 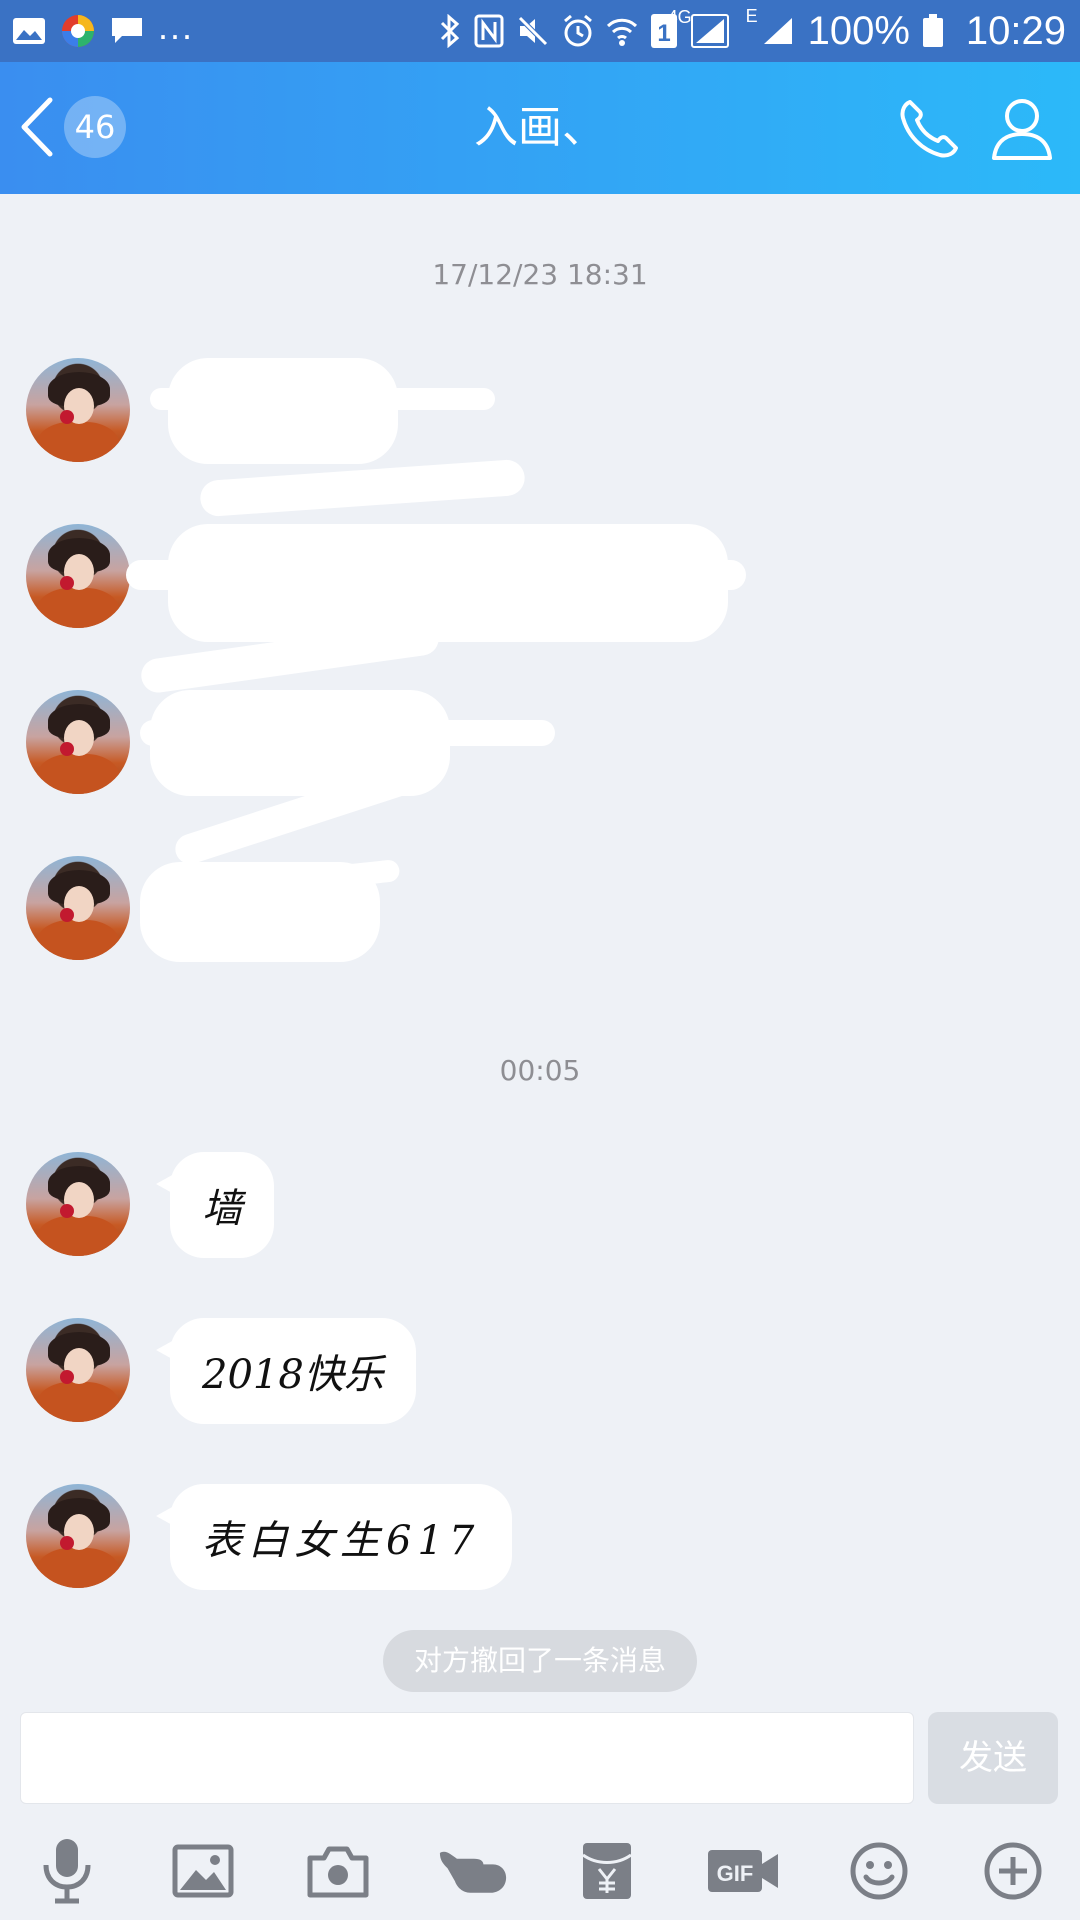 I want to click on message-bubble: 2018快乐, so click(x=286, y=1371).